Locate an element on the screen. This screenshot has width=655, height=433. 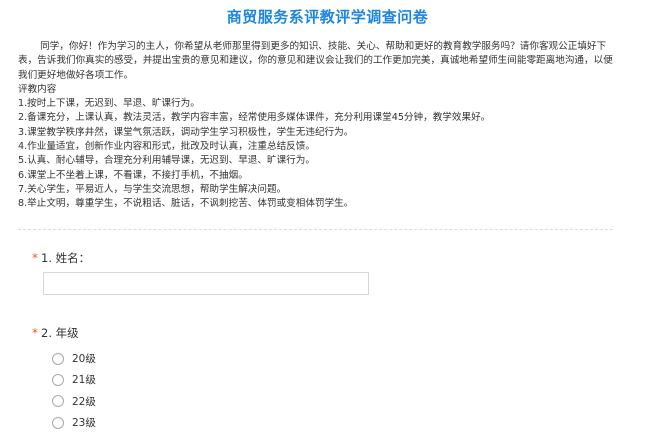
option-label: 22级 is located at coordinates (84, 401).